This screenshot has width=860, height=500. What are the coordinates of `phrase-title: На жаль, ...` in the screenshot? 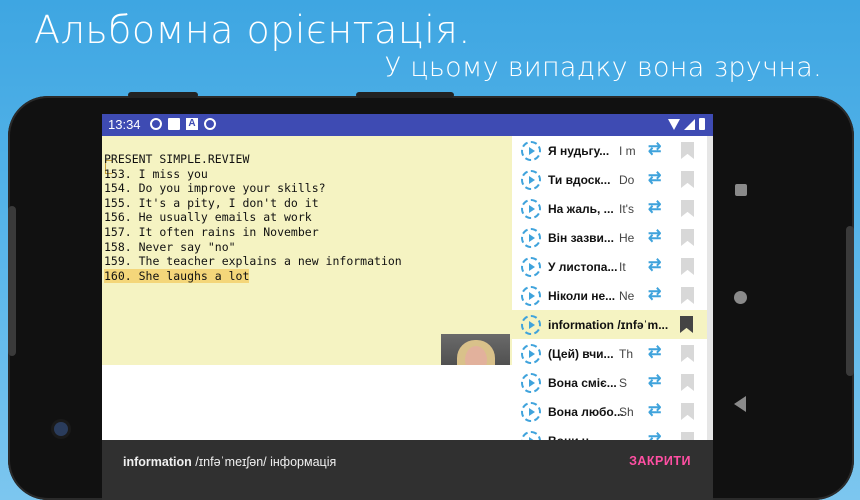 It's located at (581, 209).